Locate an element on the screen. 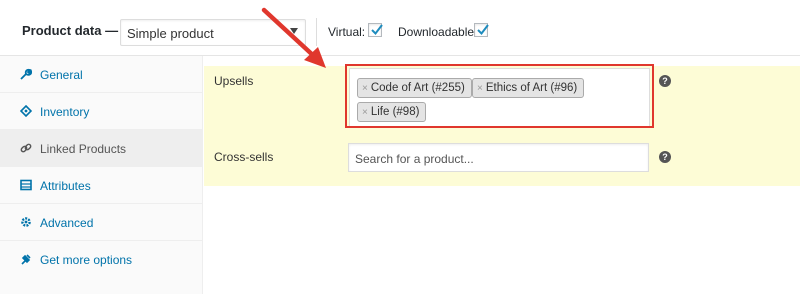  annotation-highlight-box is located at coordinates (499, 96).